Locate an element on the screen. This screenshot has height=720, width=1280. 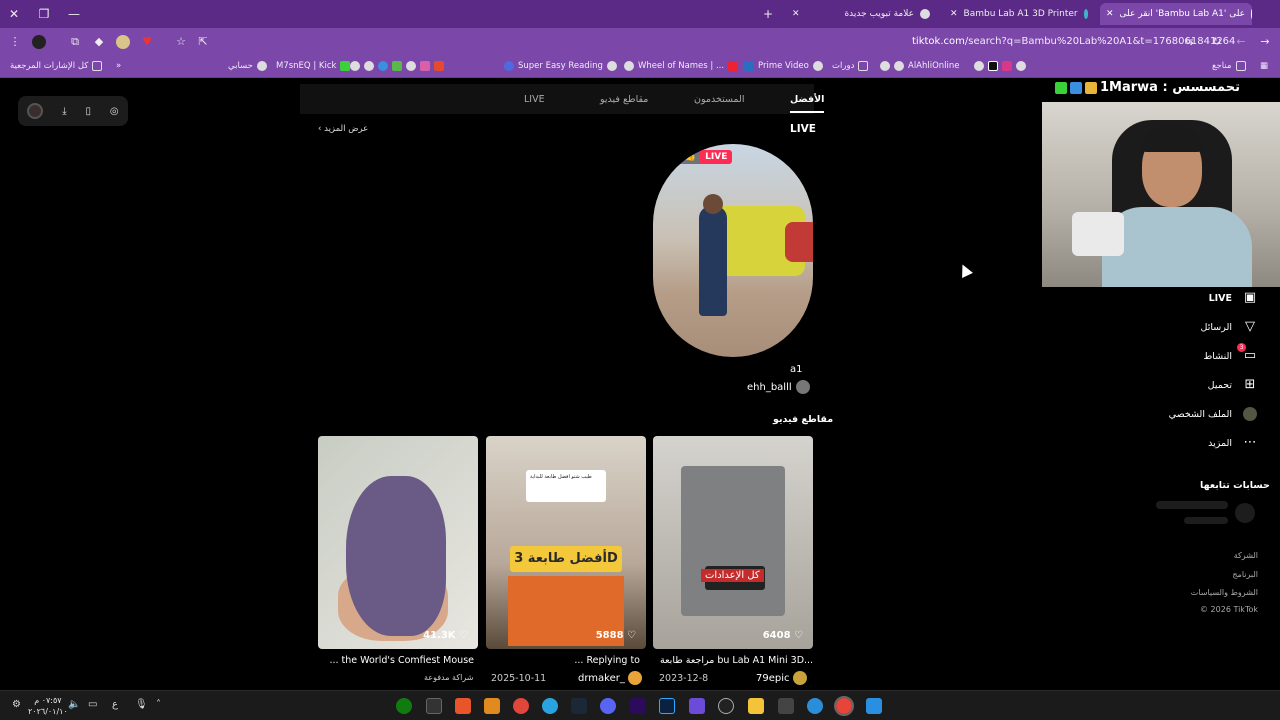
microphone-icon is located at coordinates (1098, 234).